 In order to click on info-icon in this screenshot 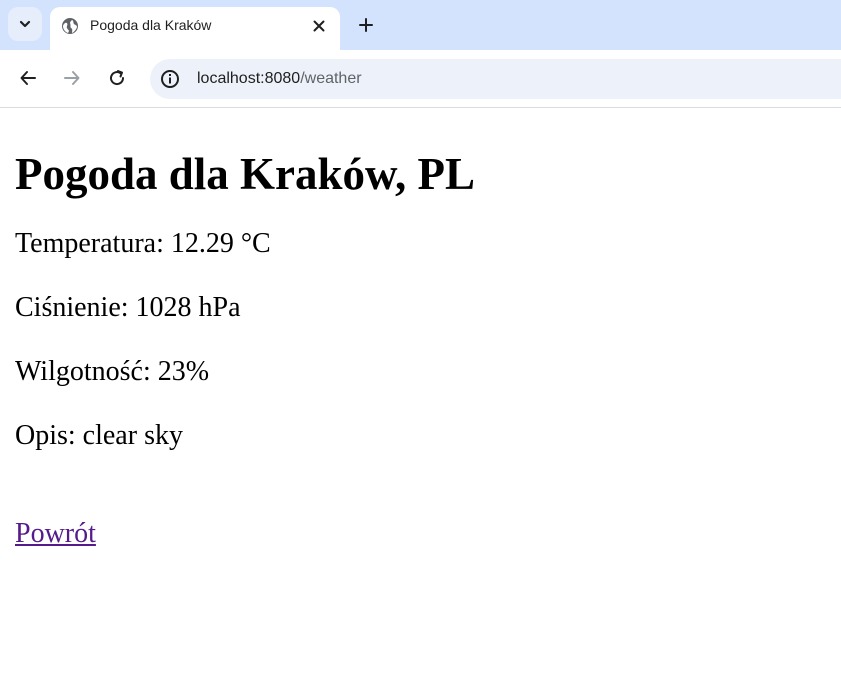, I will do `click(170, 79)`.